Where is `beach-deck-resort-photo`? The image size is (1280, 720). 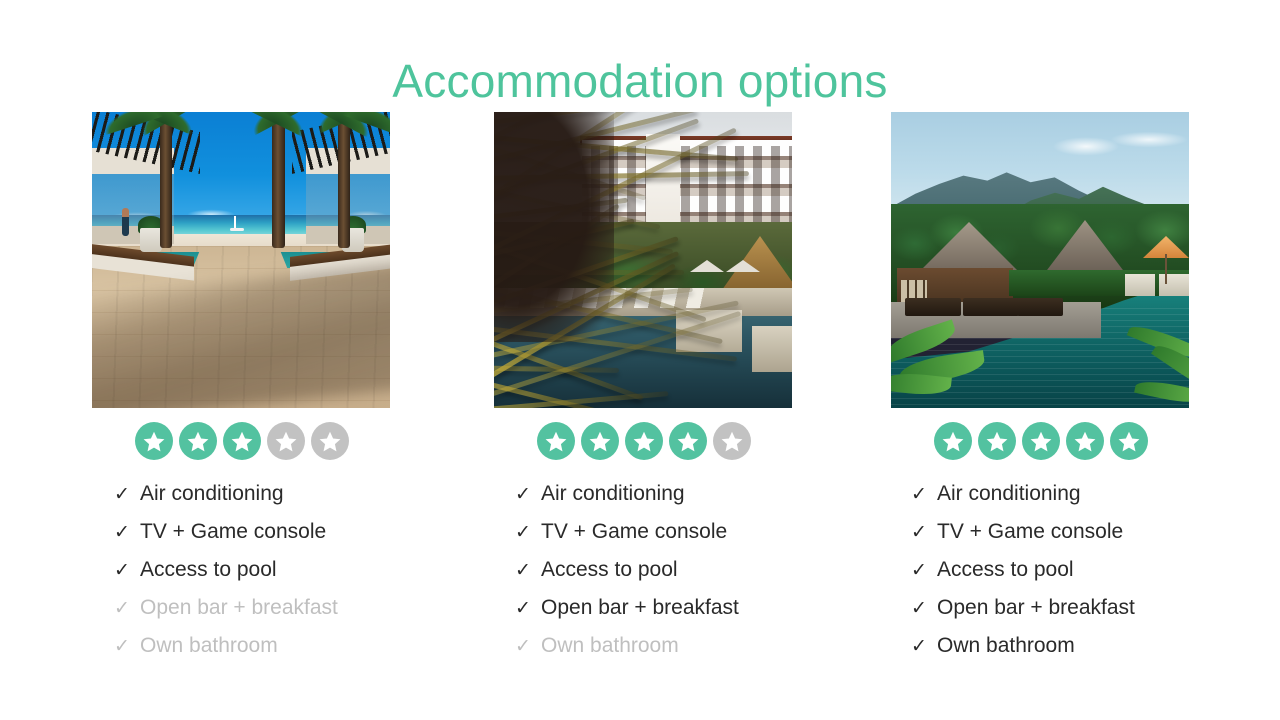
beach-deck-resort-photo is located at coordinates (241, 260).